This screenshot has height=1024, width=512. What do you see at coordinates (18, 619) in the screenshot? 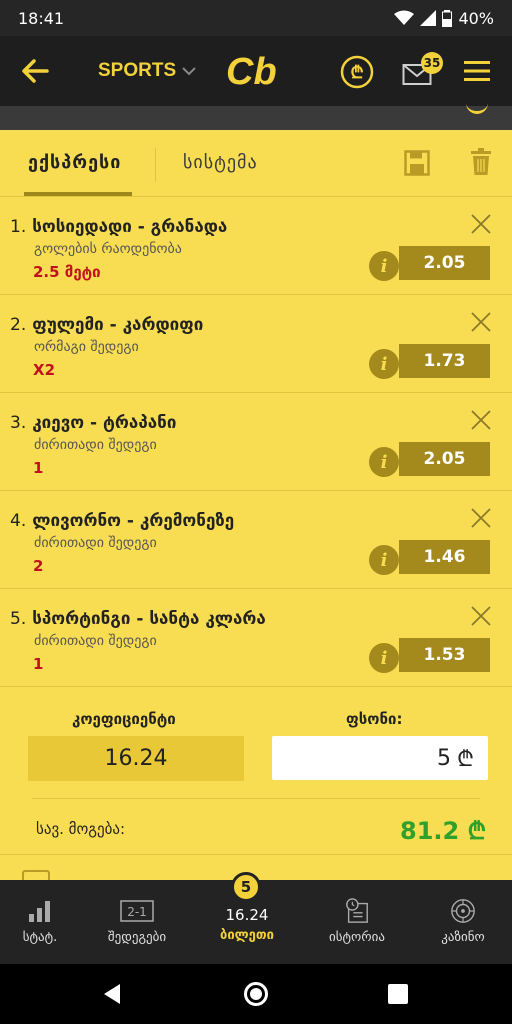
I see `bet-number: 5.` at bounding box center [18, 619].